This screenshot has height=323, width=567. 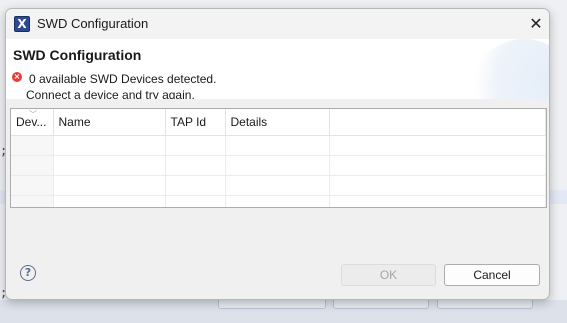 I want to click on page-title: SWD Configuration, so click(x=77, y=55).